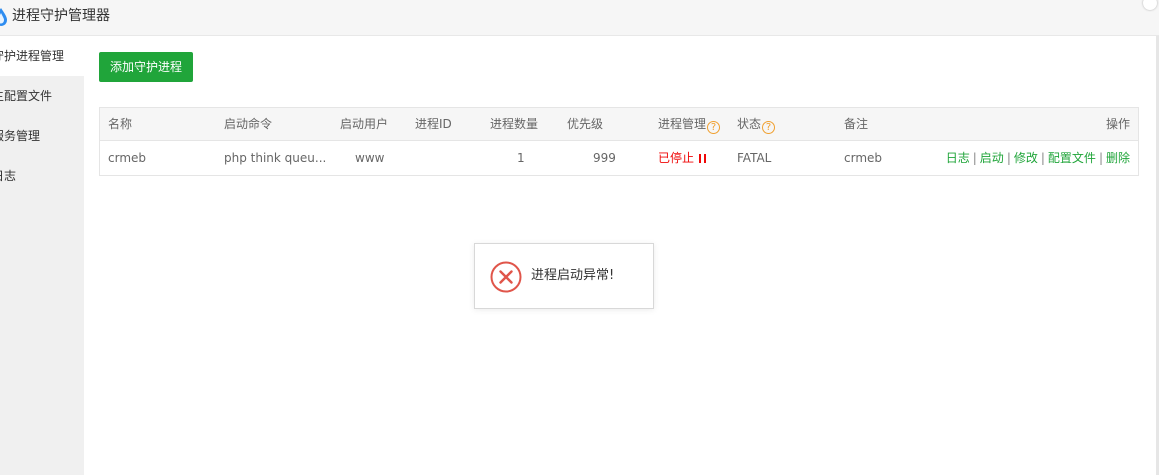  Describe the element at coordinates (604, 158) in the screenshot. I see `cell-priority: 999` at that location.